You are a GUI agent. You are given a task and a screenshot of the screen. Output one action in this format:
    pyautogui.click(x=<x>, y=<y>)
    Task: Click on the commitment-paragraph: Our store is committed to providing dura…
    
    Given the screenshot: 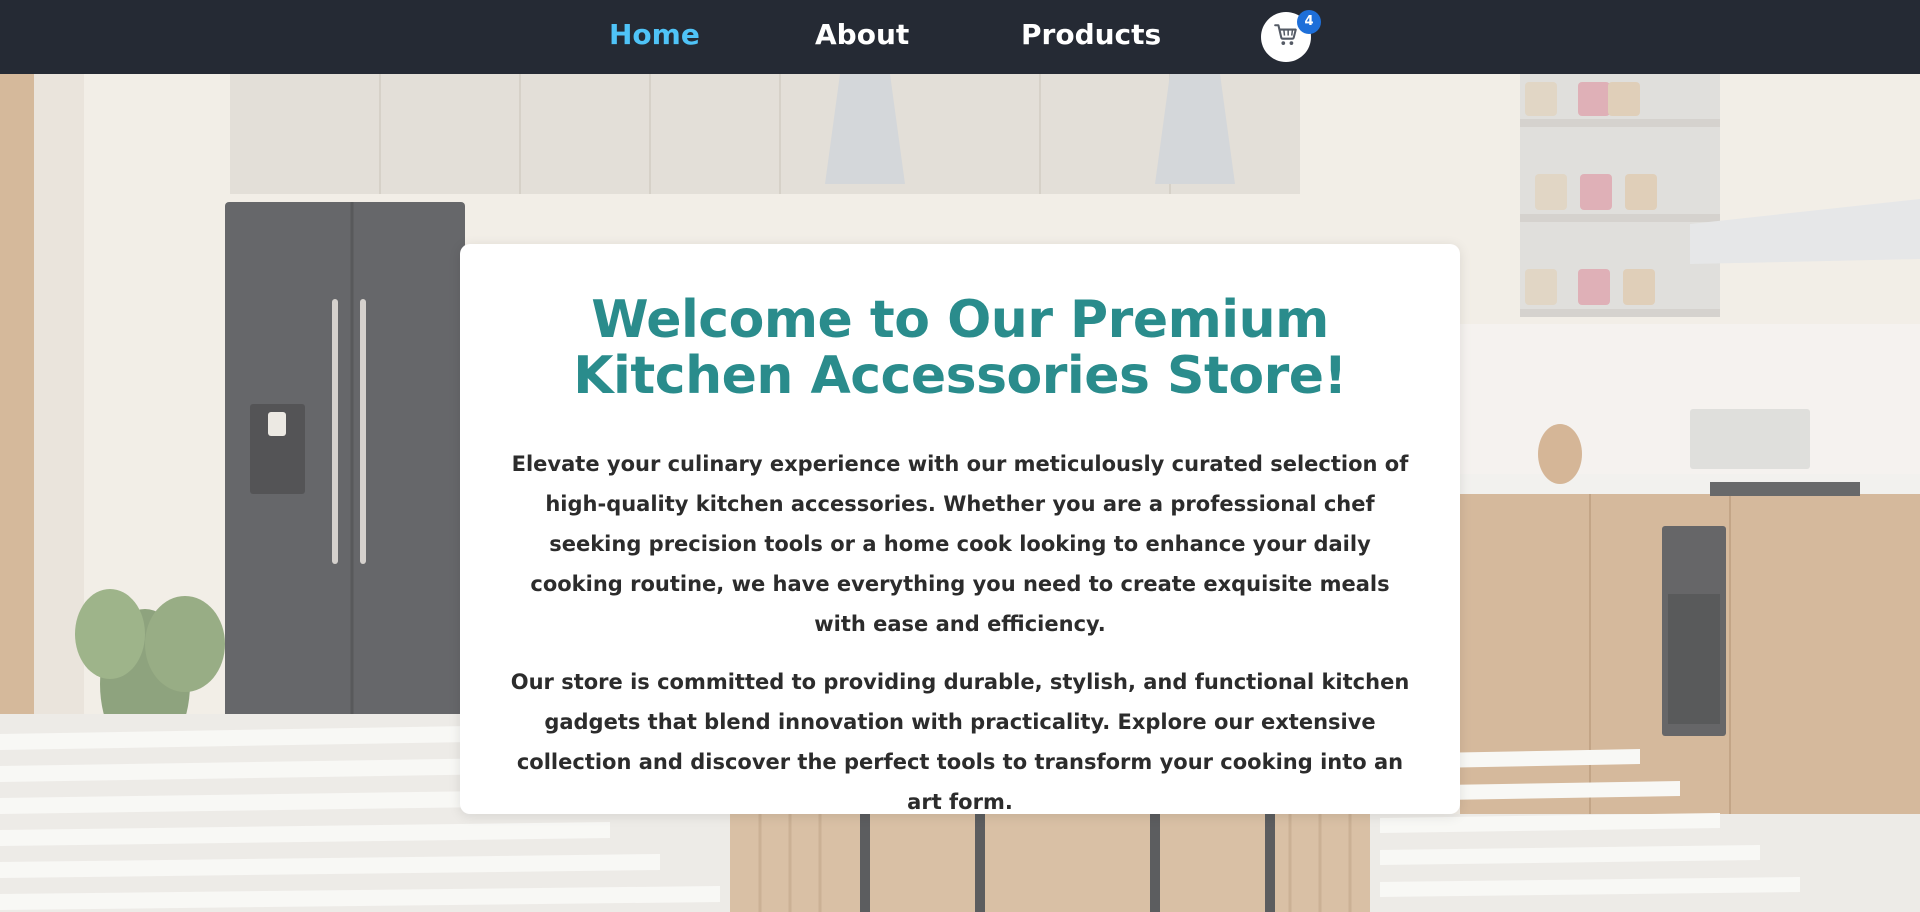 What is the action you would take?
    pyautogui.click(x=960, y=742)
    